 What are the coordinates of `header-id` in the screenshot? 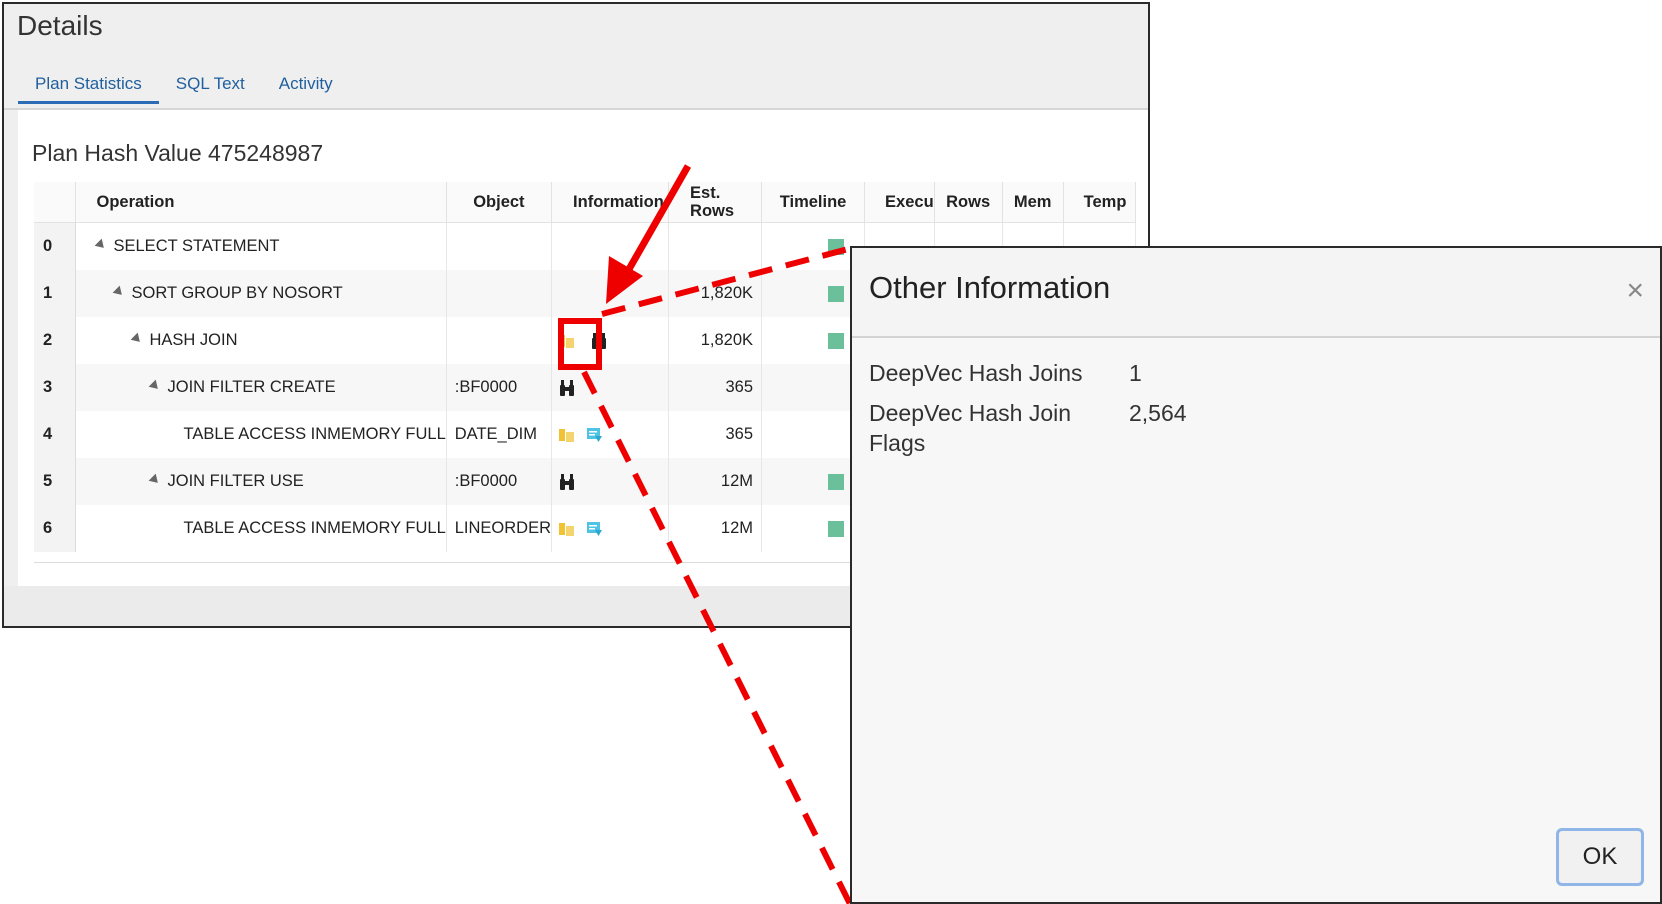 It's located at (55, 202).